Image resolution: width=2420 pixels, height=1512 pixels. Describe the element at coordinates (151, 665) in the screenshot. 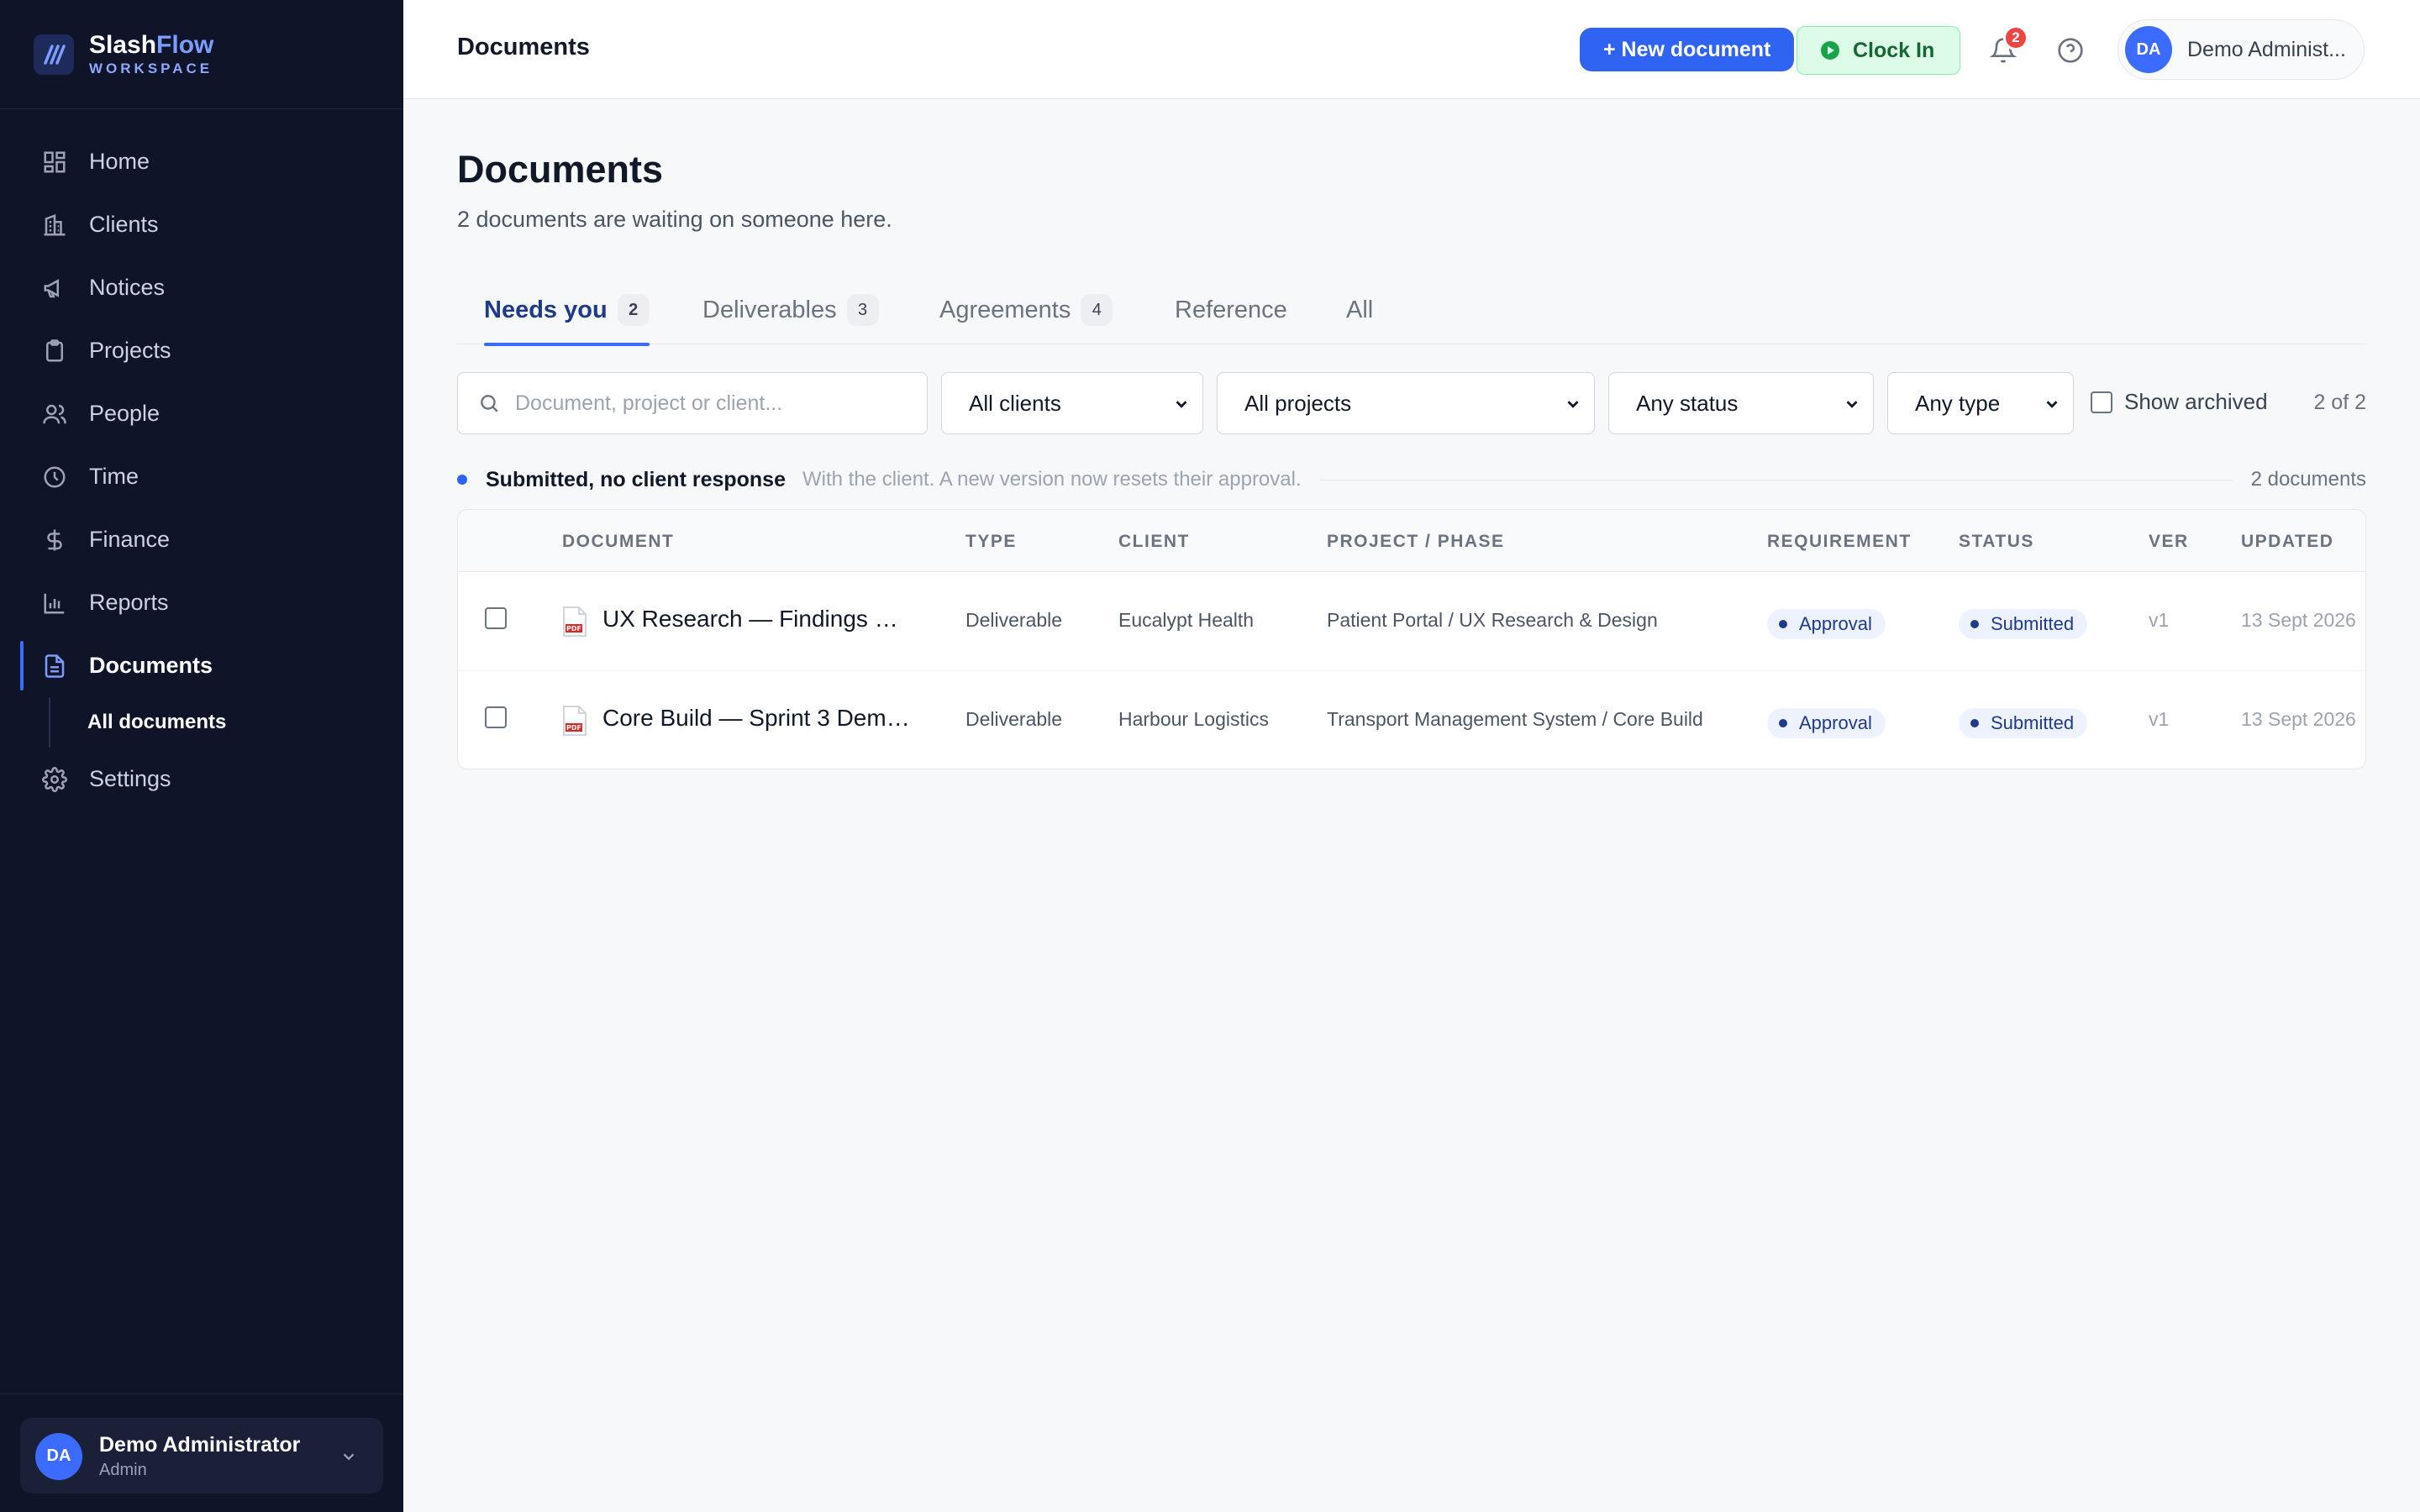

I see `sidebar-item-label: Documents` at that location.